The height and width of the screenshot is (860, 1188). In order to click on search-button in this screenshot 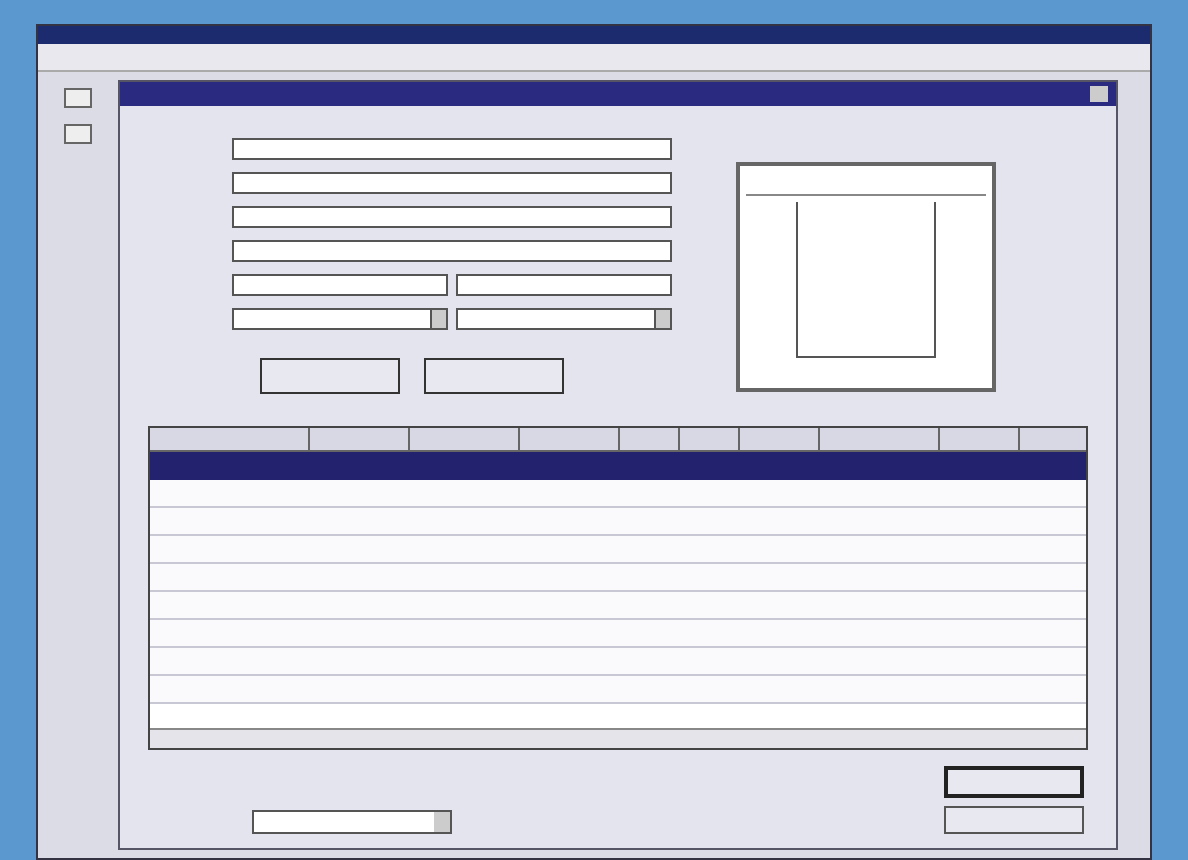, I will do `click(330, 376)`.